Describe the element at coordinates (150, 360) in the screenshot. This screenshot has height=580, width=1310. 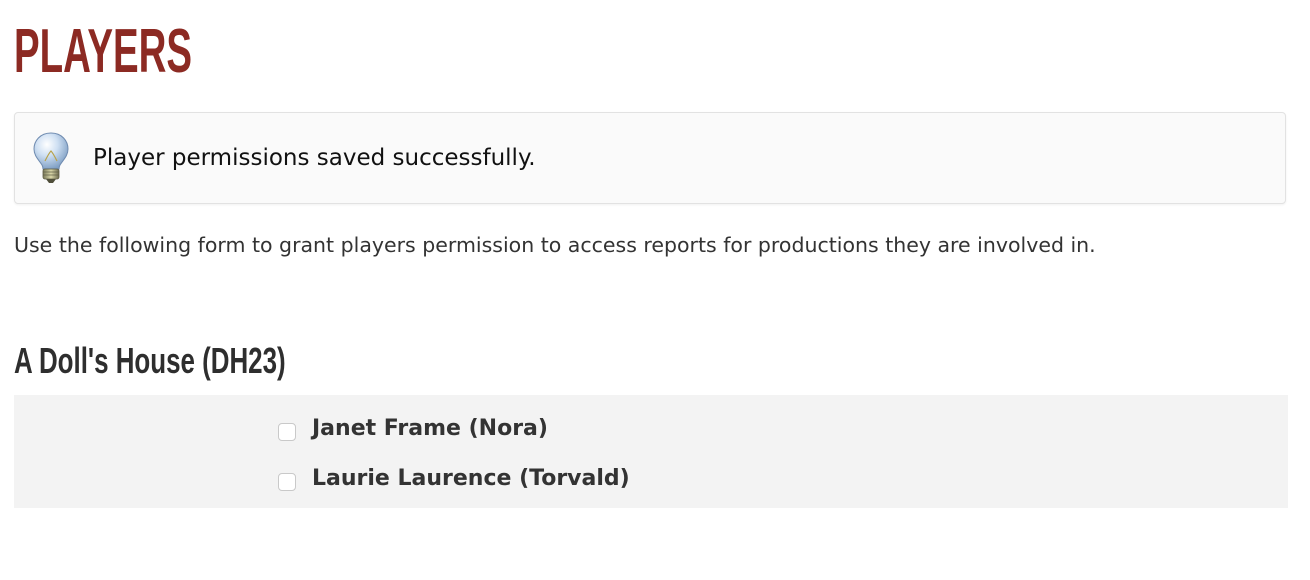
I see `production-title: A Doll's House (DH23)` at that location.